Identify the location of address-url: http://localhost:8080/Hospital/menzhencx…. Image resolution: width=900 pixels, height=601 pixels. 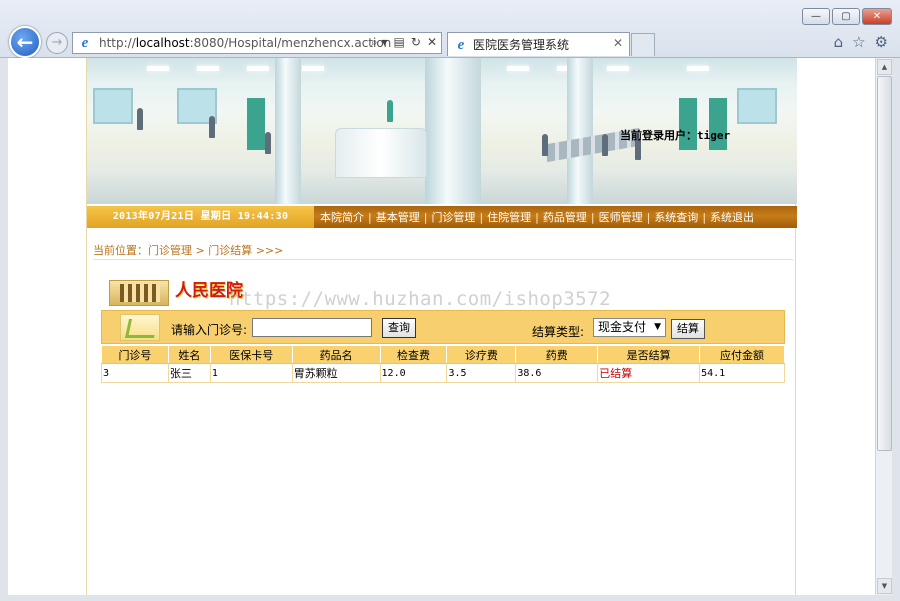
(245, 43).